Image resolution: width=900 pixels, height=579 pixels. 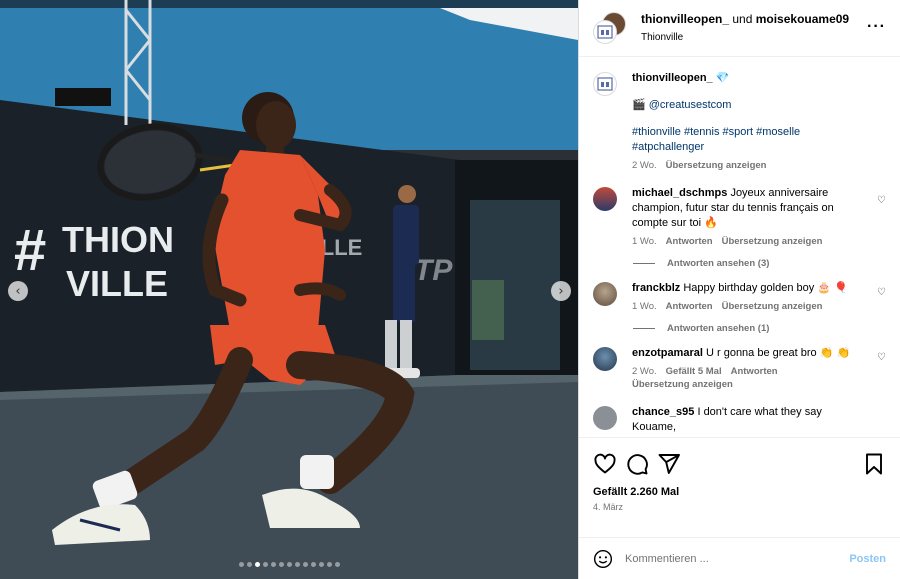 What do you see at coordinates (30, 250) in the screenshot?
I see `wall-hash: #` at bounding box center [30, 250].